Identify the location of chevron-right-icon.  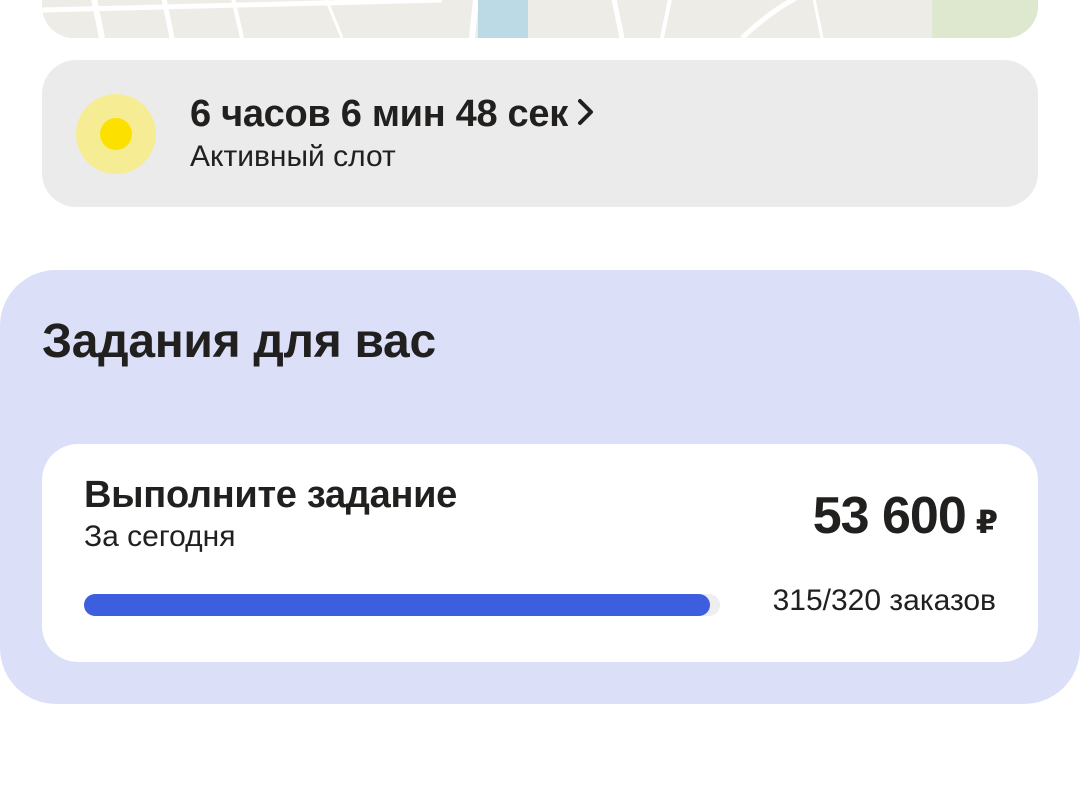
(586, 114).